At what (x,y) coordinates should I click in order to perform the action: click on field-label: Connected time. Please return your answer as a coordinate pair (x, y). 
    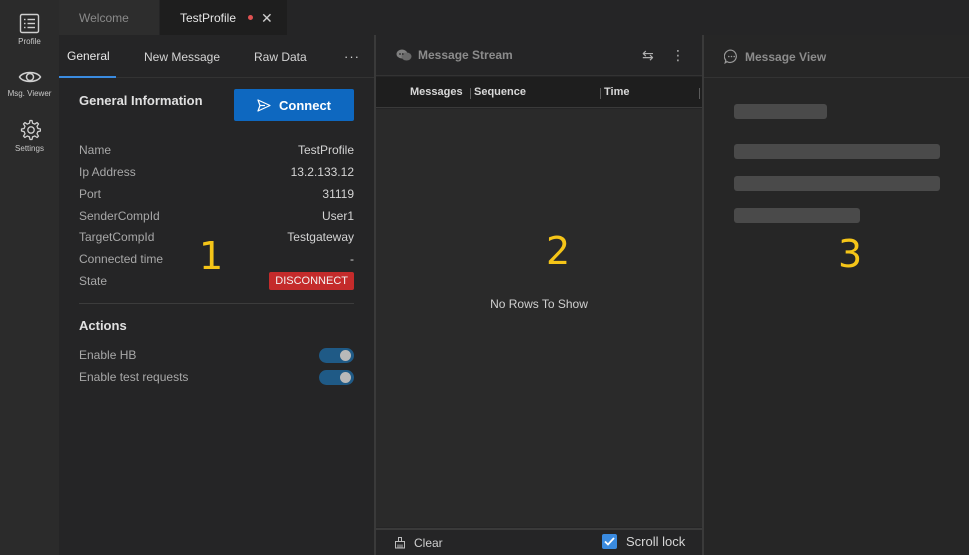
    Looking at the image, I should click on (121, 259).